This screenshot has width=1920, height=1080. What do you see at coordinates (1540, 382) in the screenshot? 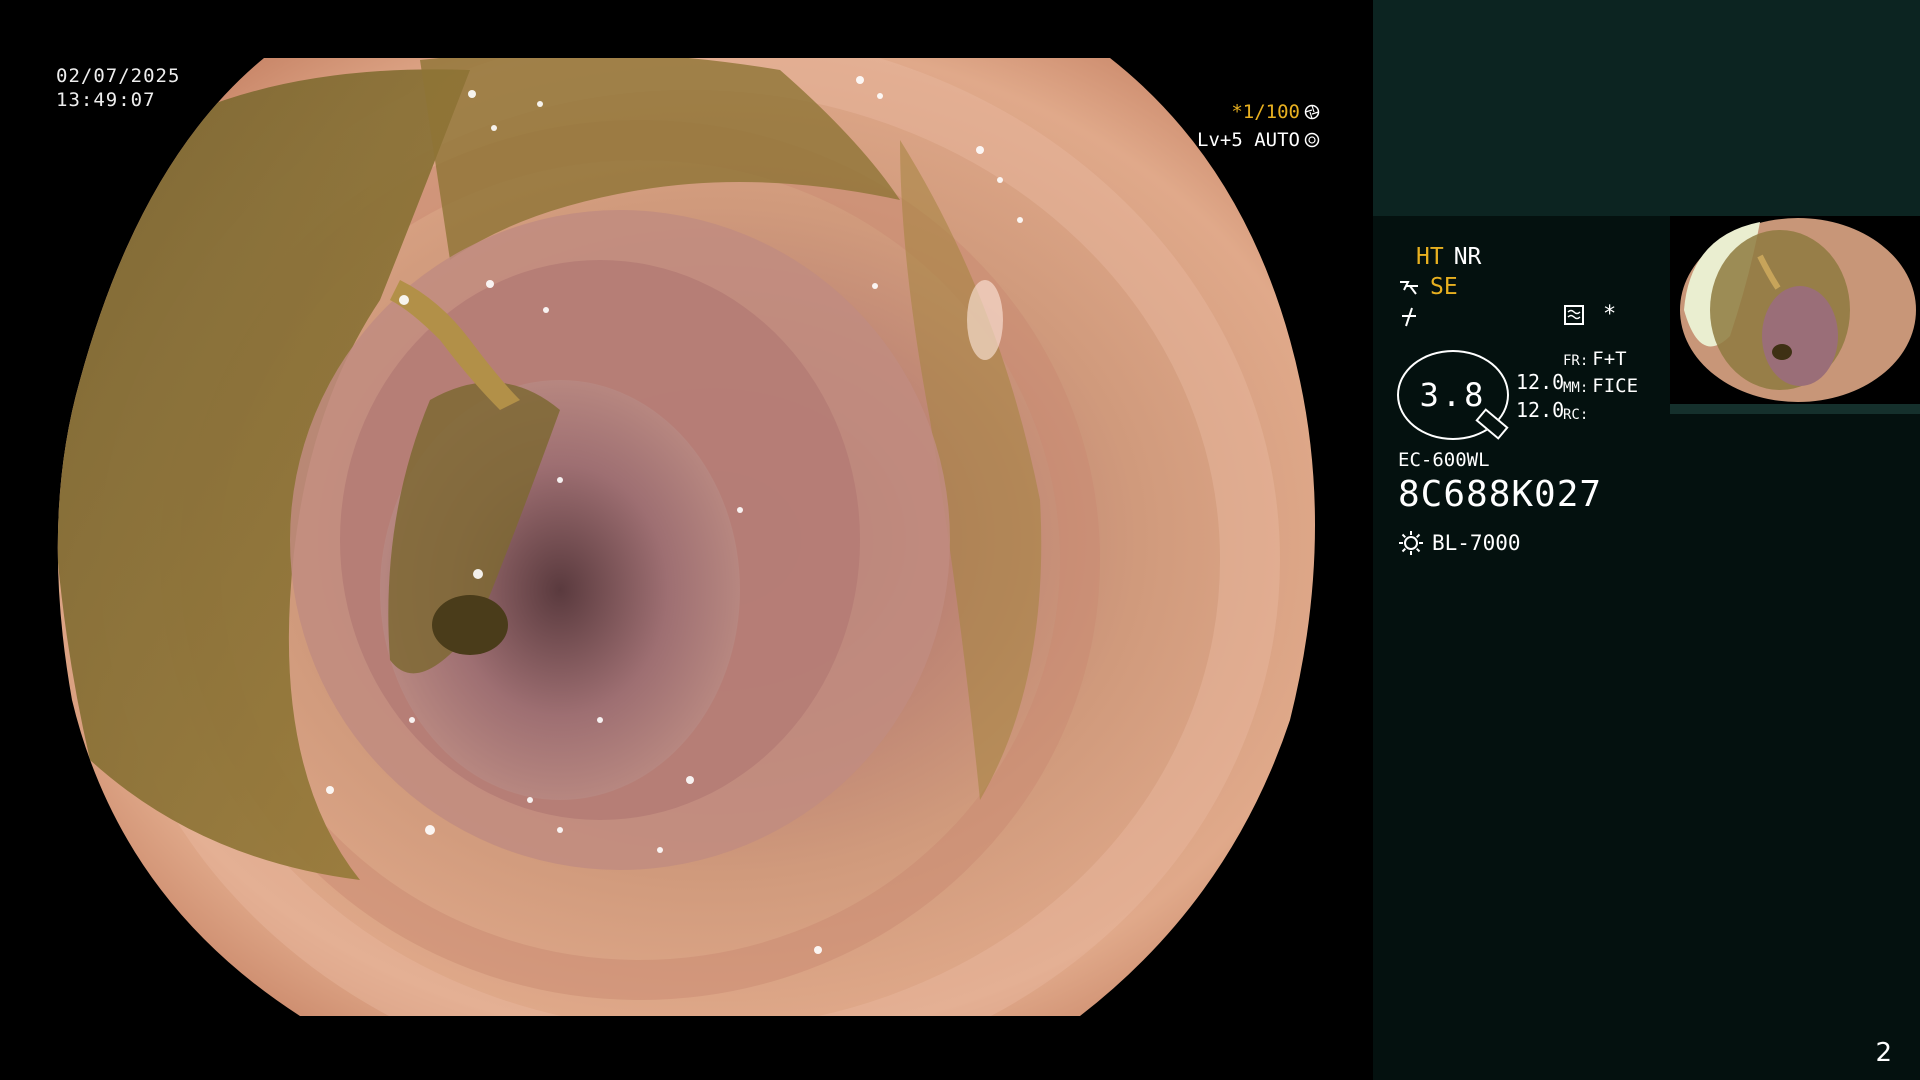
I see `value-1: 12.0` at bounding box center [1540, 382].